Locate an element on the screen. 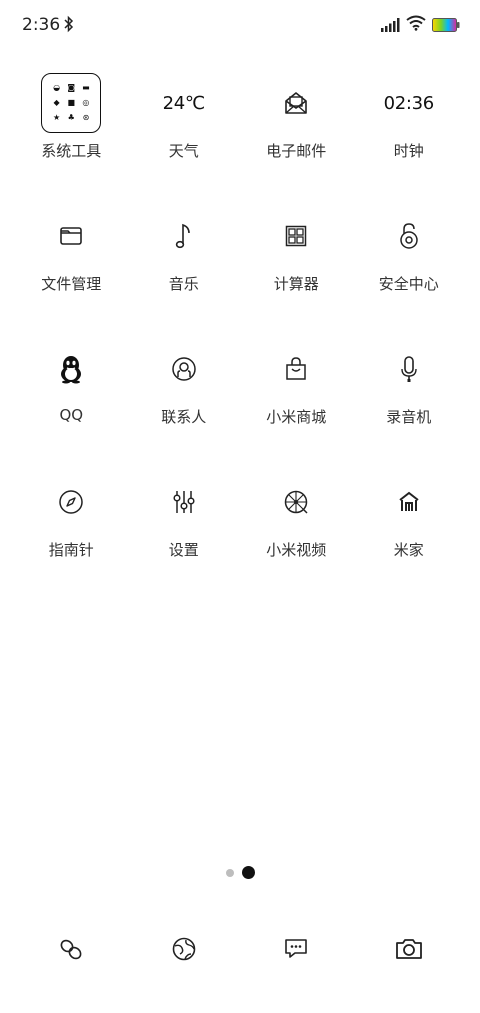 This screenshot has height=1013, width=480. app-clock: 02:36 时钟 is located at coordinates (409, 136).